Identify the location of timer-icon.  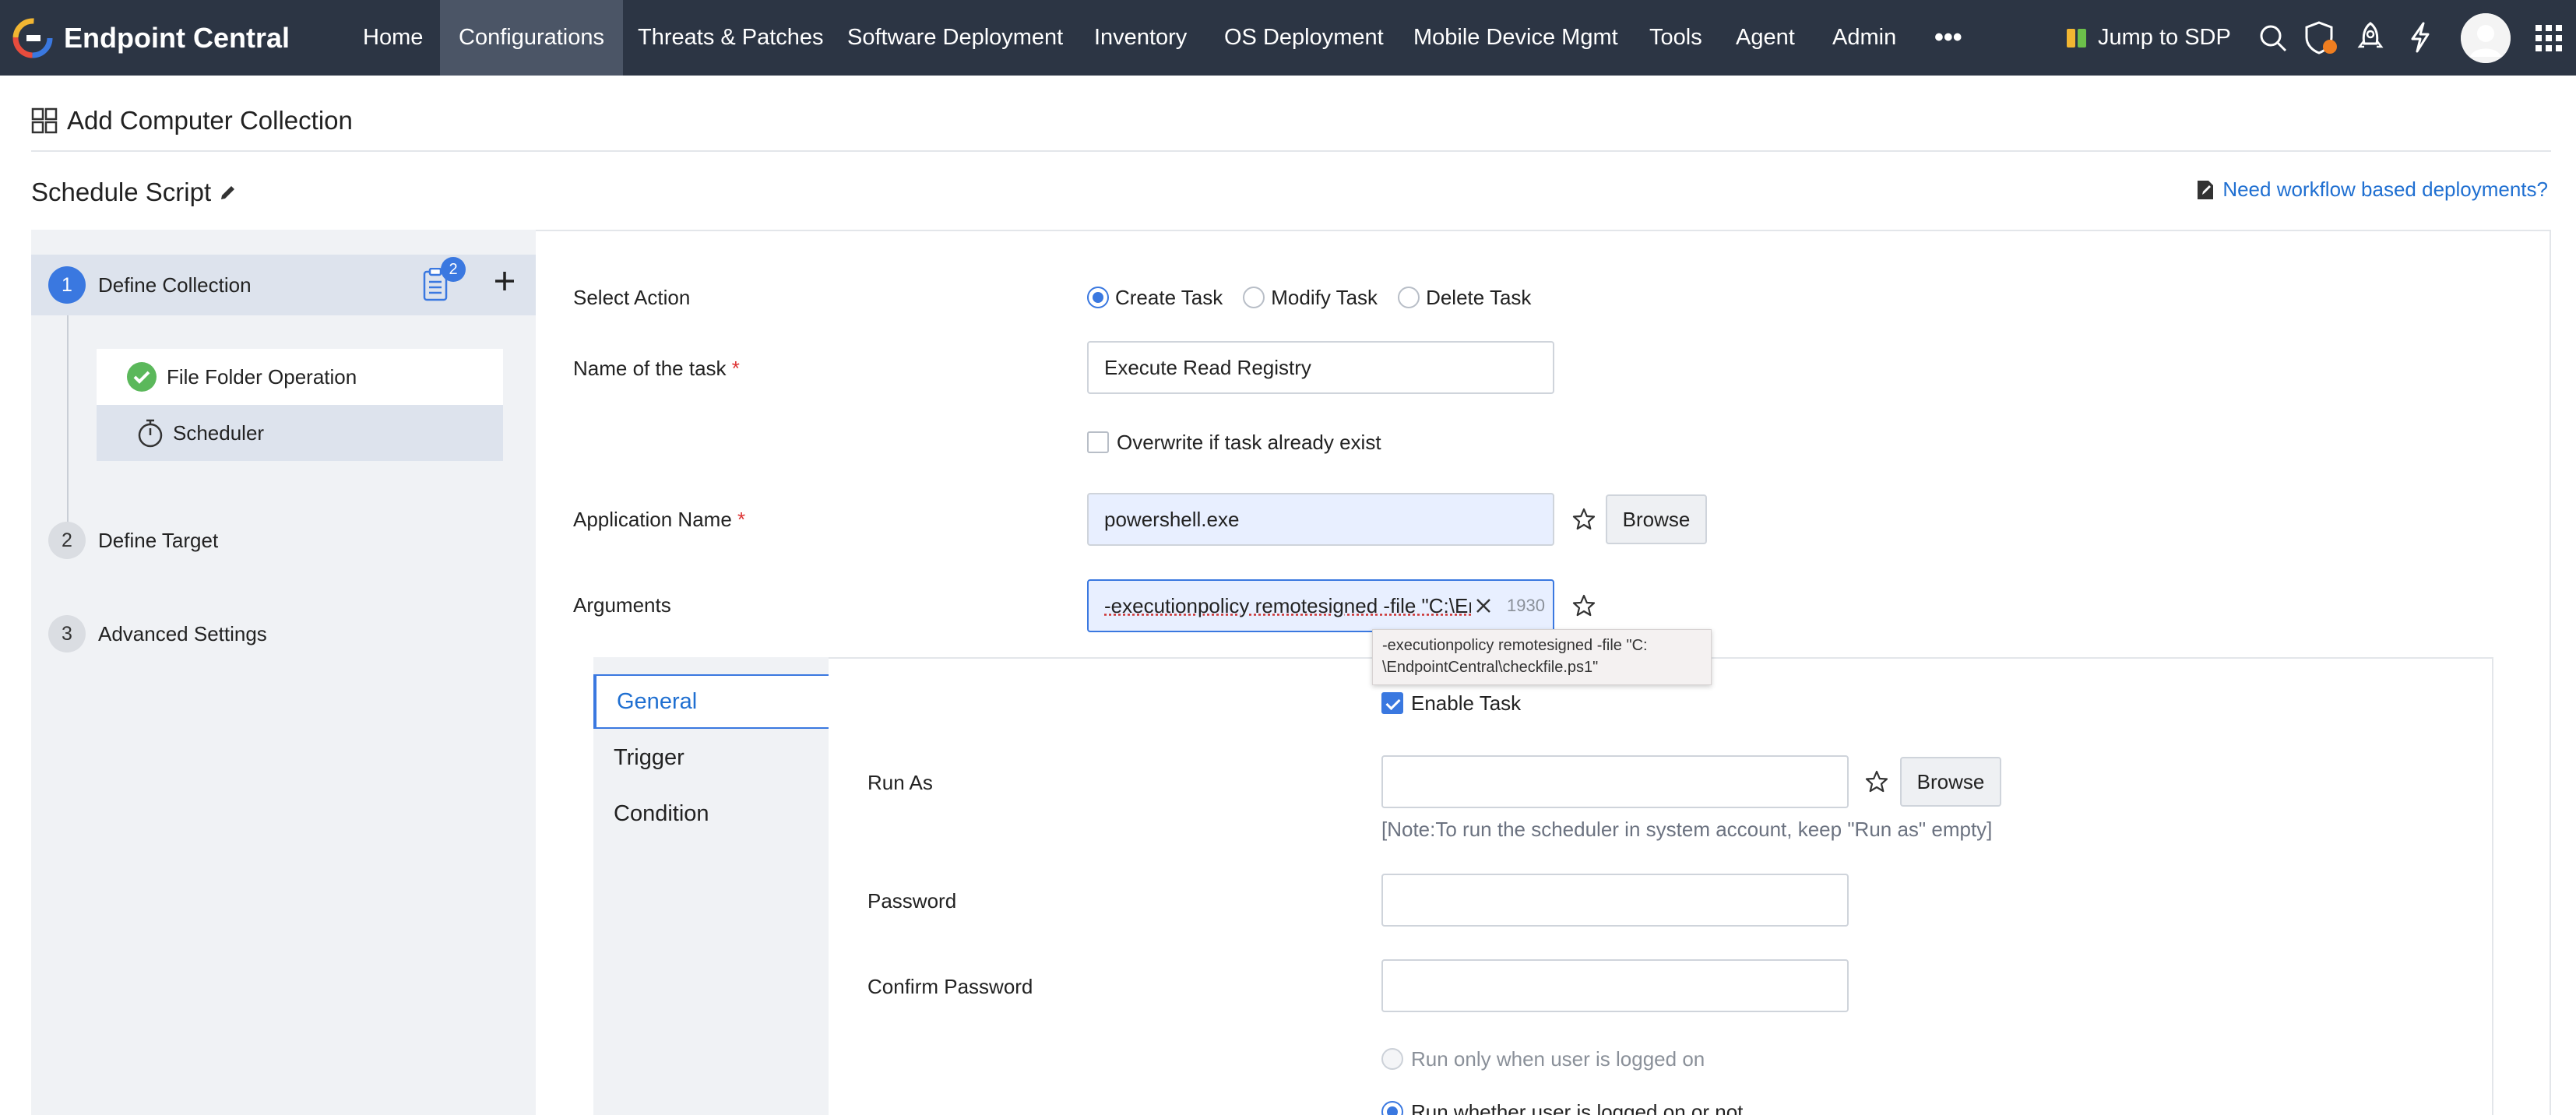
(150, 433).